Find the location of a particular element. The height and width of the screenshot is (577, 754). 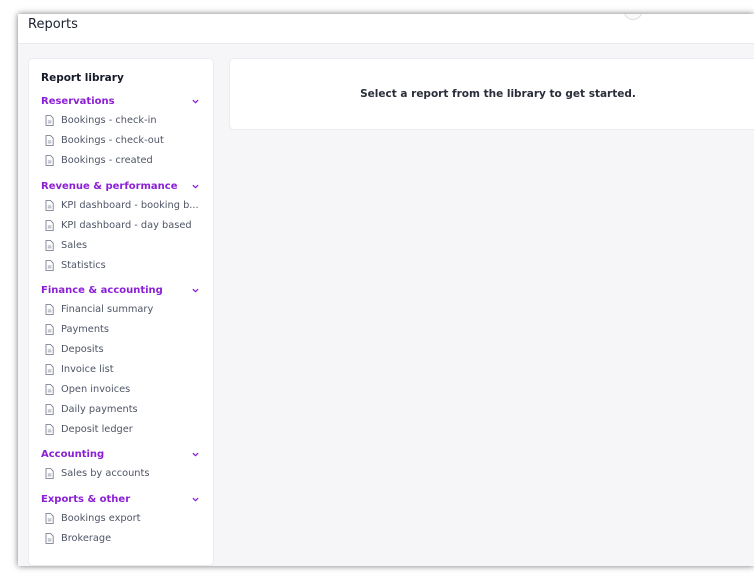

report-item-bookings-created: Bookings - created is located at coordinates (126, 160).